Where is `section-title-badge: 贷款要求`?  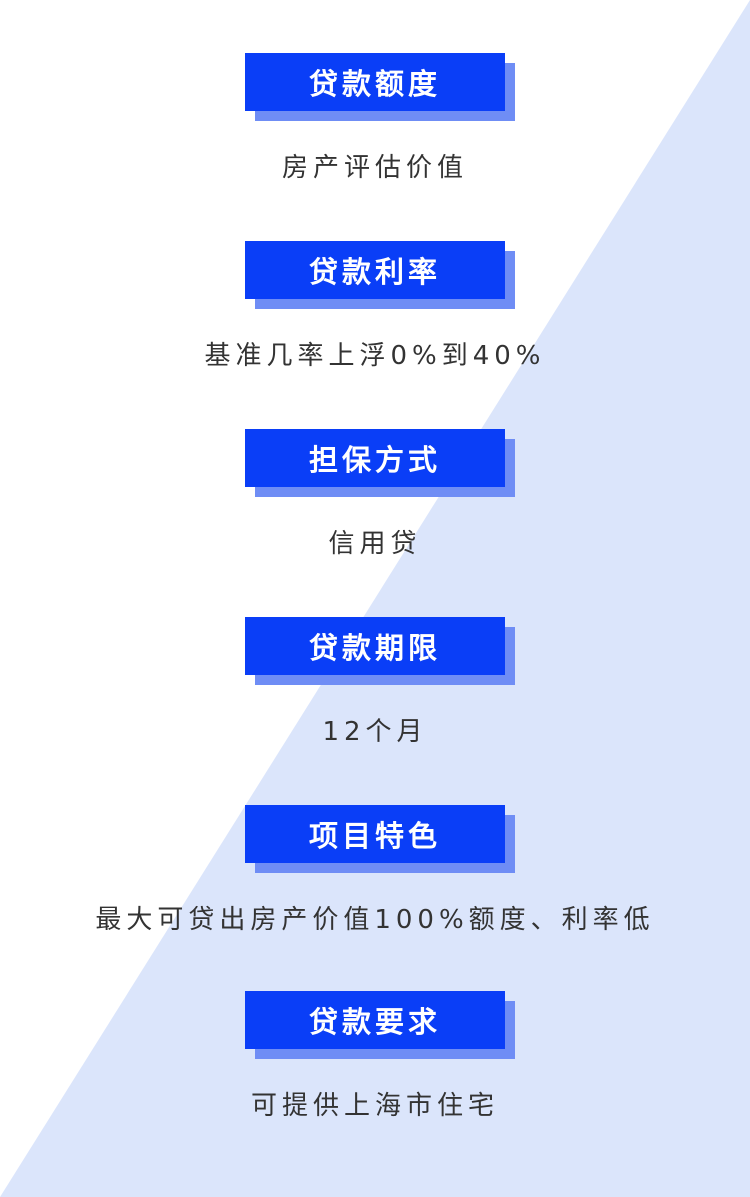
section-title-badge: 贷款要求 is located at coordinates (380, 1025).